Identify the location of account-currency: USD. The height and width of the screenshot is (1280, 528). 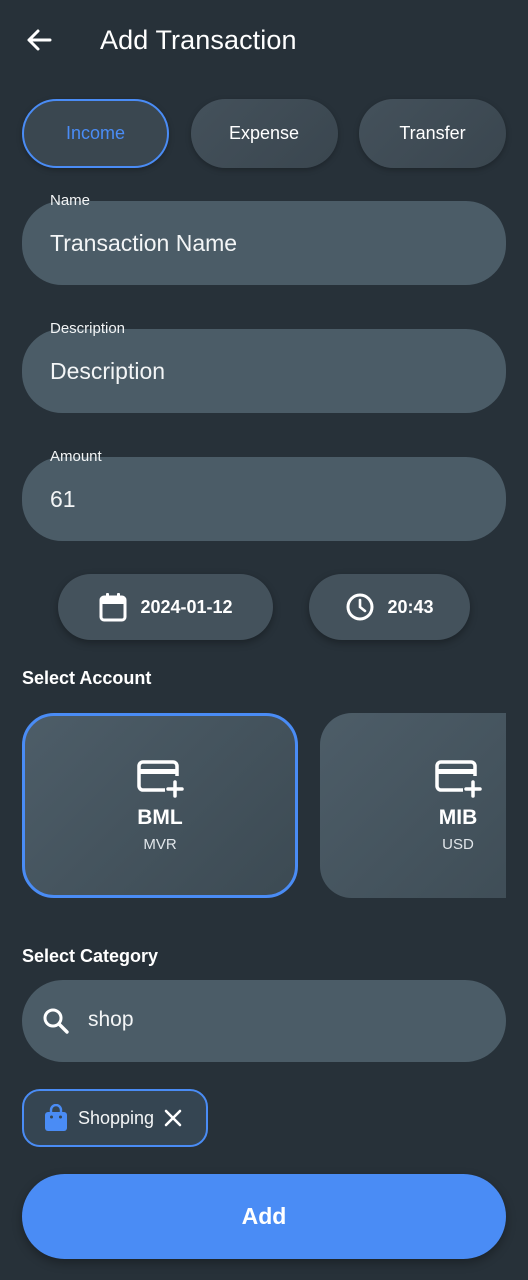
(458, 844).